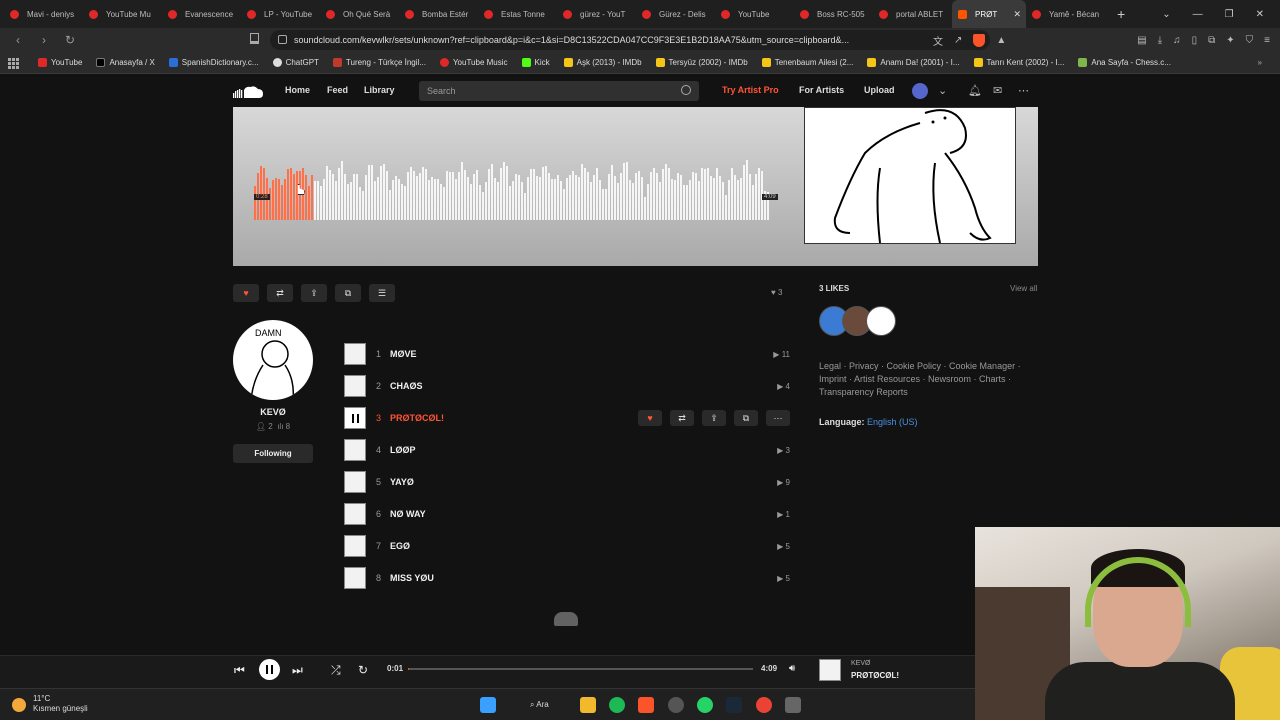  Describe the element at coordinates (406, 386) in the screenshot. I see `track-title: CHAØS` at that location.